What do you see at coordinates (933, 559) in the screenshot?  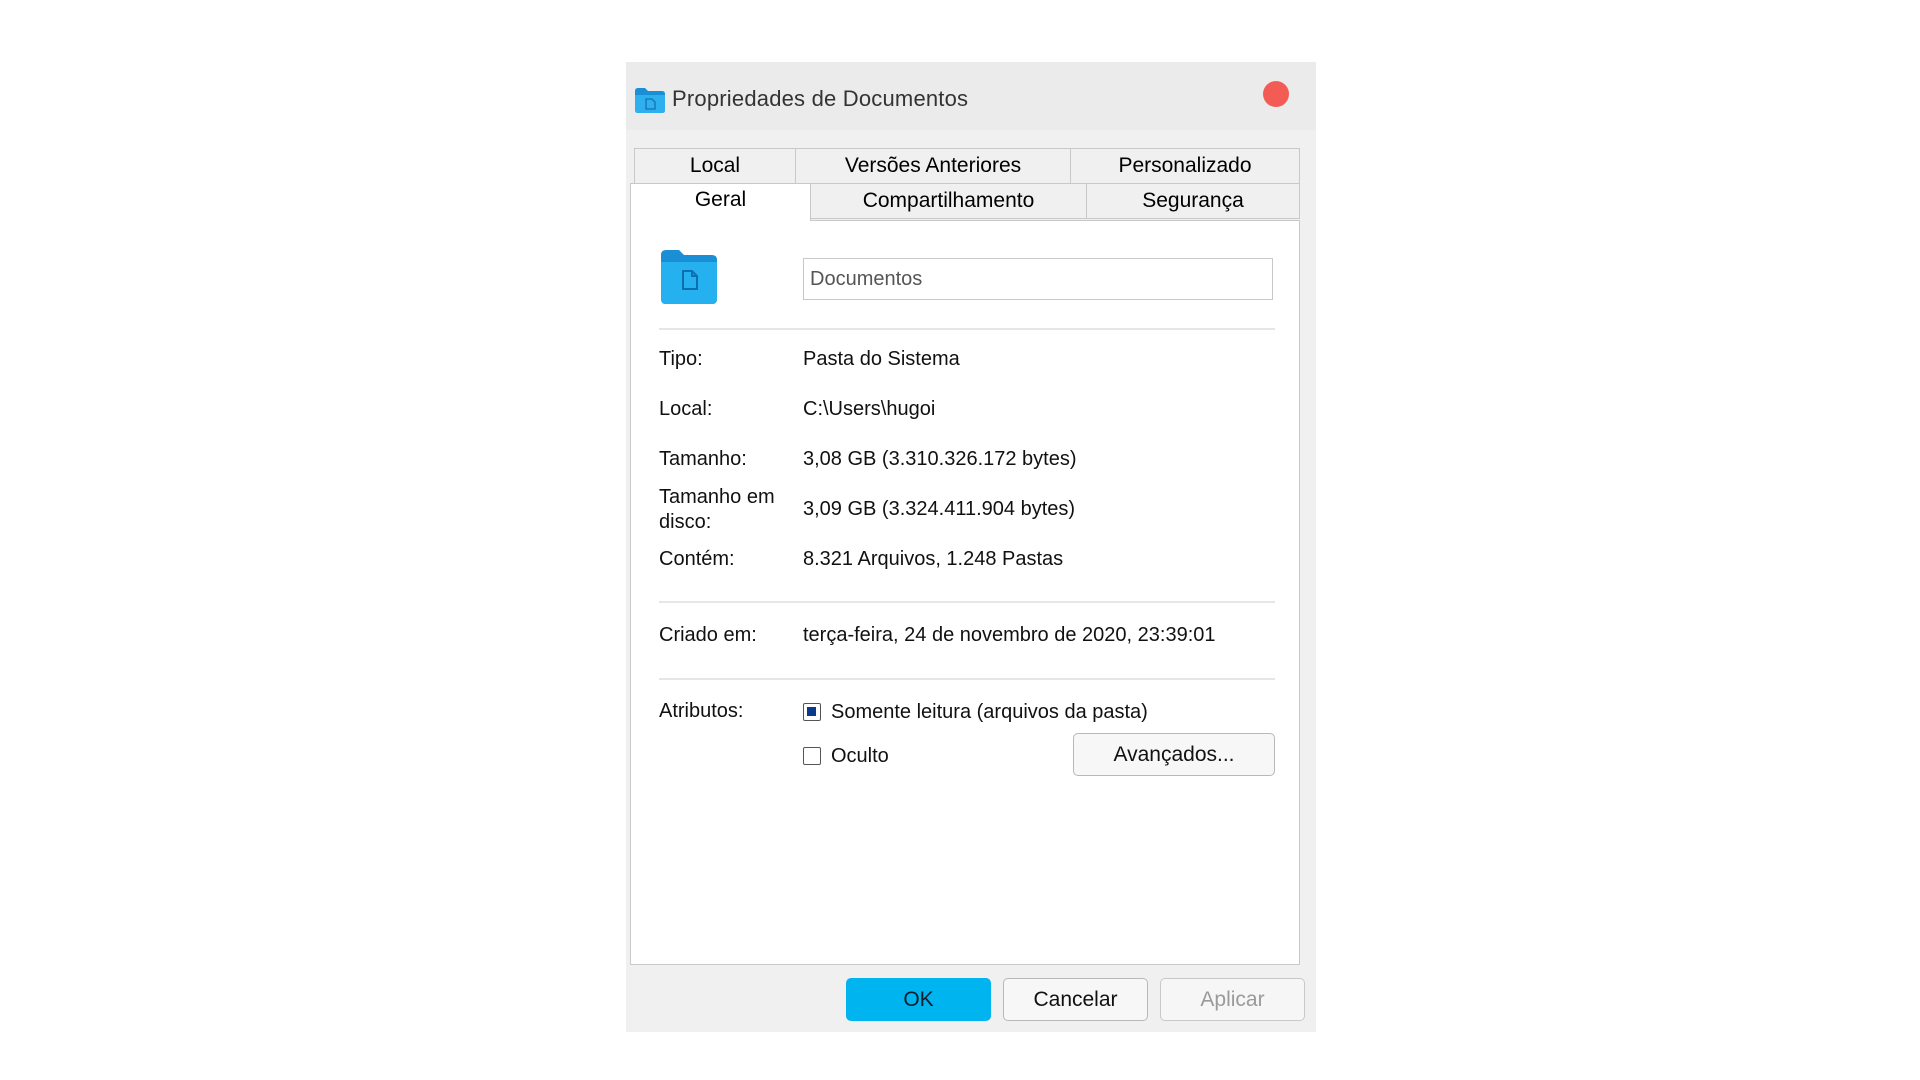 I see `contains-value: 8.321 Arquivos, 1.248 Pastas` at bounding box center [933, 559].